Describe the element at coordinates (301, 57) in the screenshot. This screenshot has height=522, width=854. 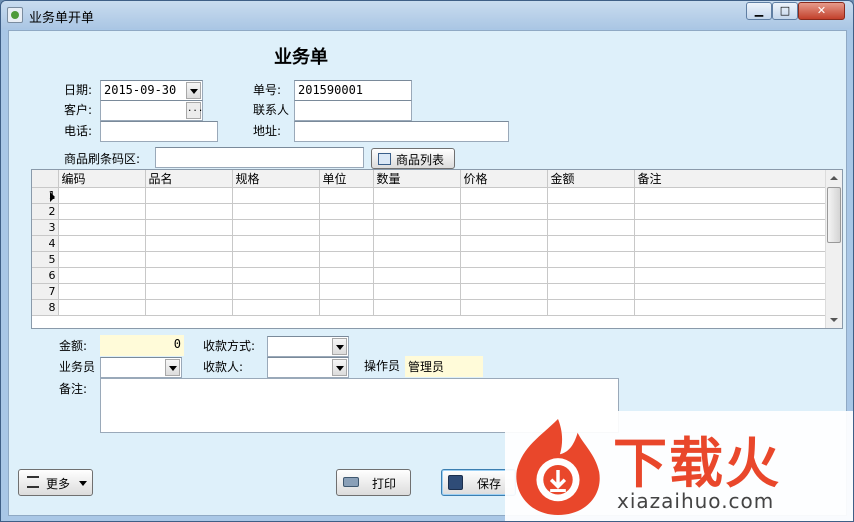
I see `form-title: 业务单` at that location.